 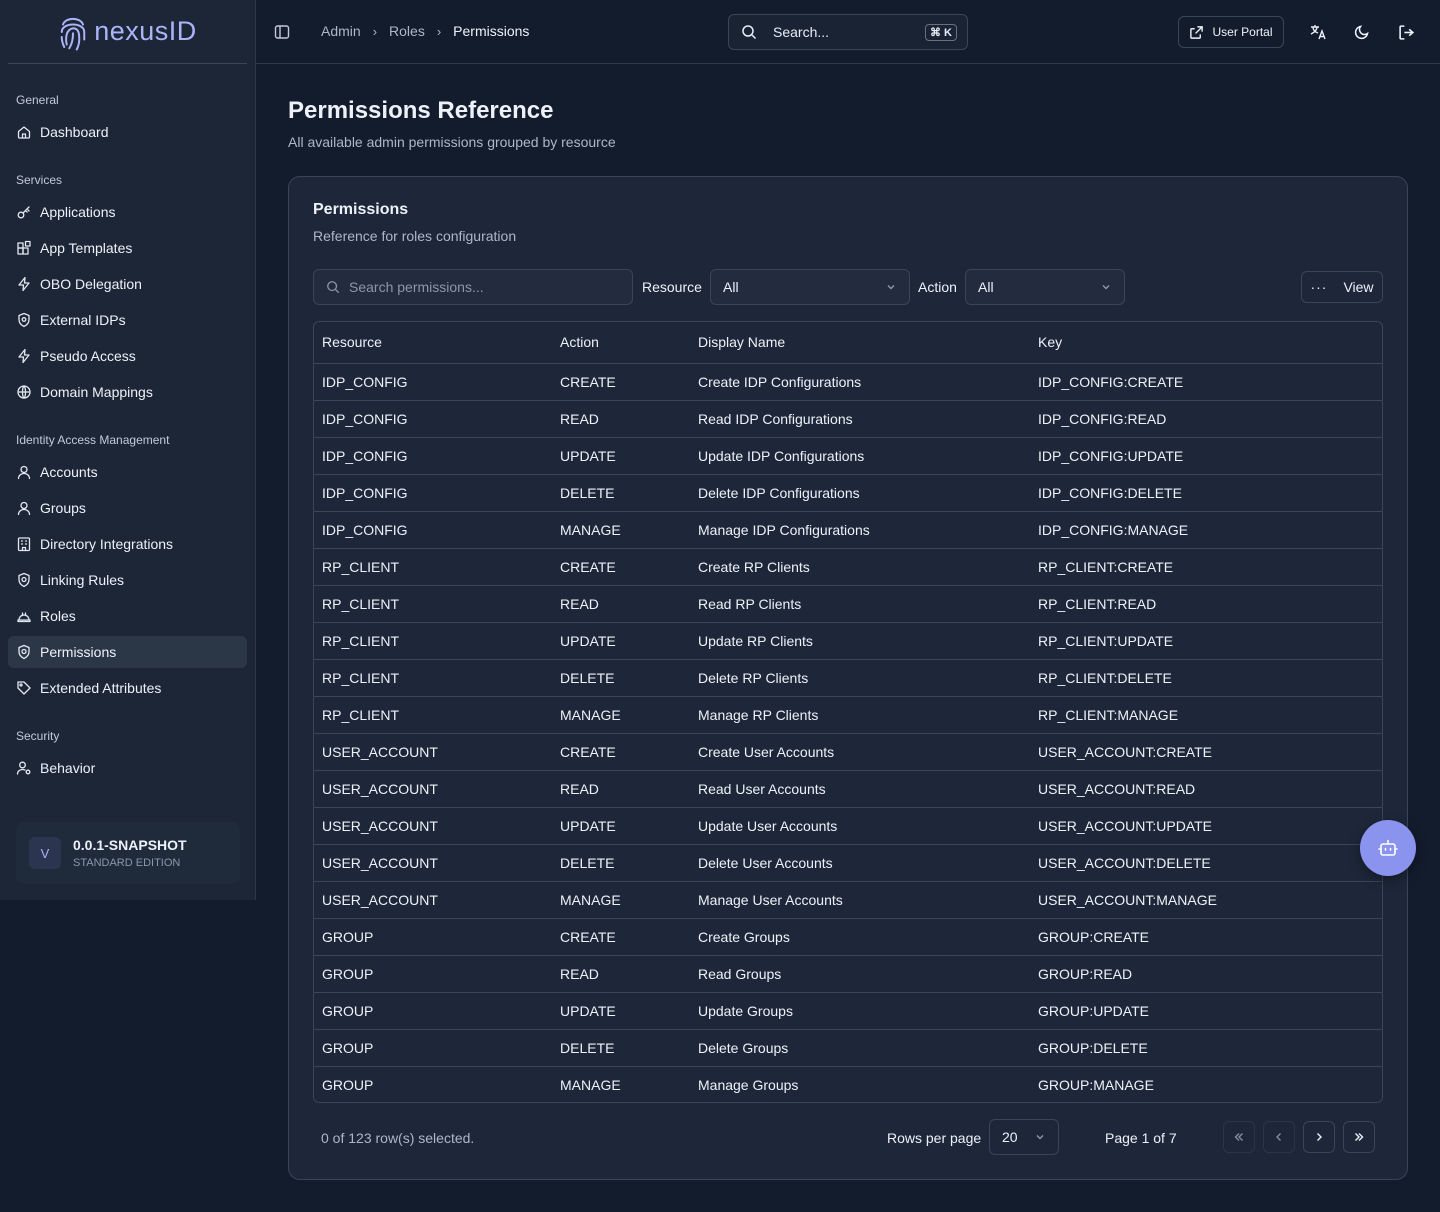 I want to click on sidebar-item-app-templates: App Templates, so click(x=127, y=248).